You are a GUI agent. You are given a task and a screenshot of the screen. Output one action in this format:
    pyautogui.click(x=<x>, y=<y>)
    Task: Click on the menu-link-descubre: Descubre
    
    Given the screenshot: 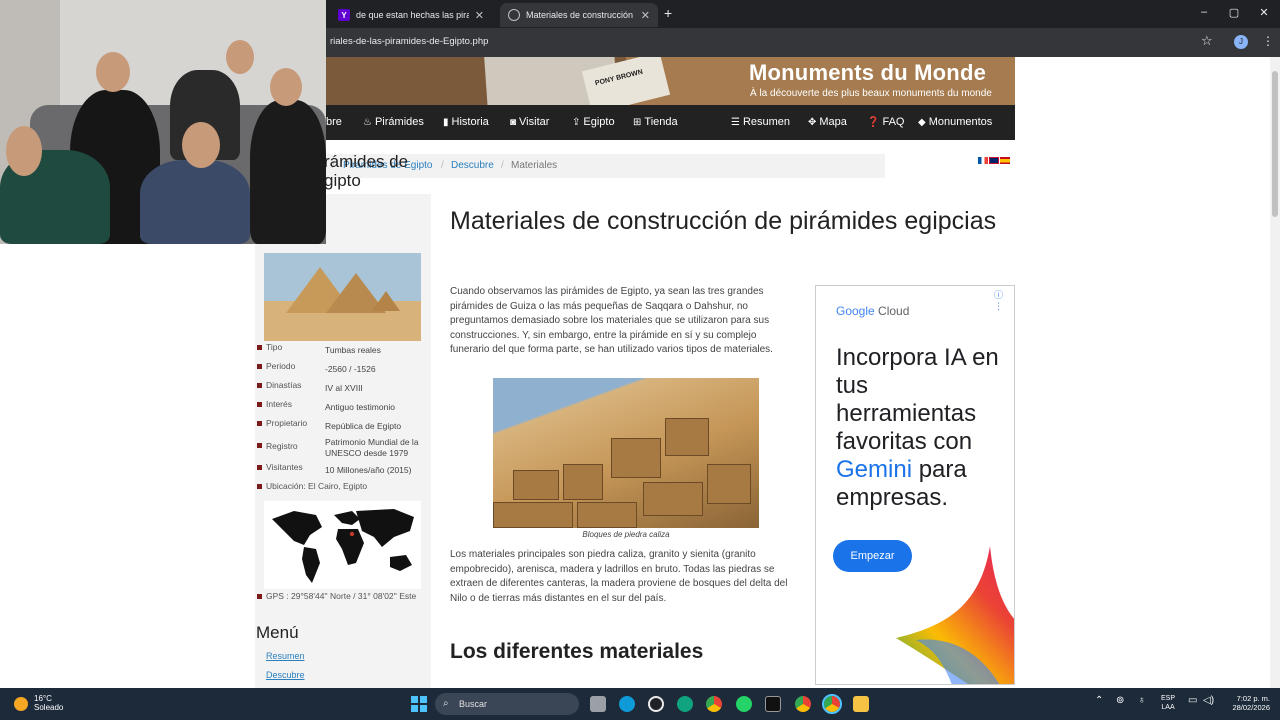 What is the action you would take?
    pyautogui.click(x=285, y=675)
    